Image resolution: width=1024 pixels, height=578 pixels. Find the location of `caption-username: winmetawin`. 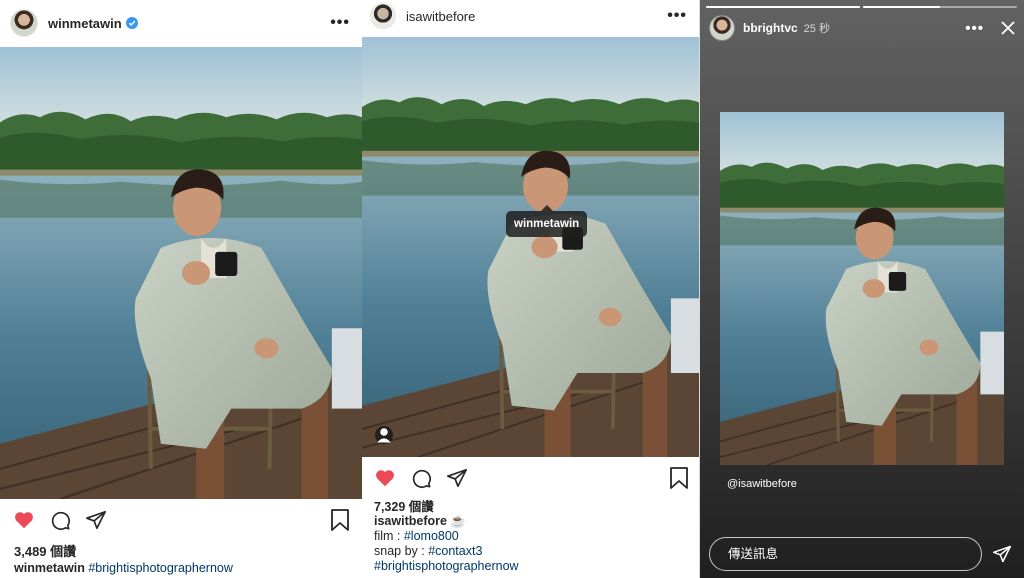

caption-username: winmetawin is located at coordinates (49, 568).